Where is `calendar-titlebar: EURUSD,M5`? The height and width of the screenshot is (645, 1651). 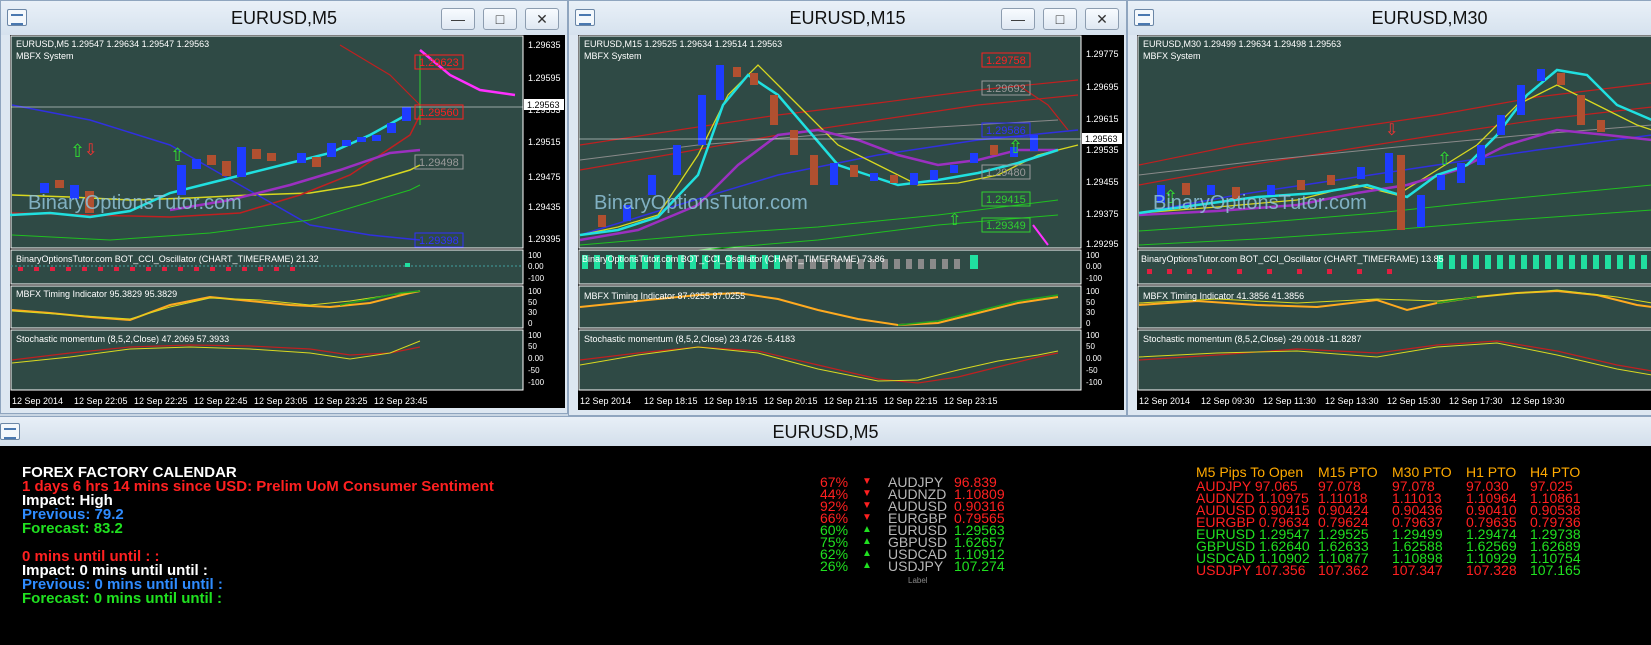
calendar-titlebar: EURUSD,M5 is located at coordinates (825, 431).